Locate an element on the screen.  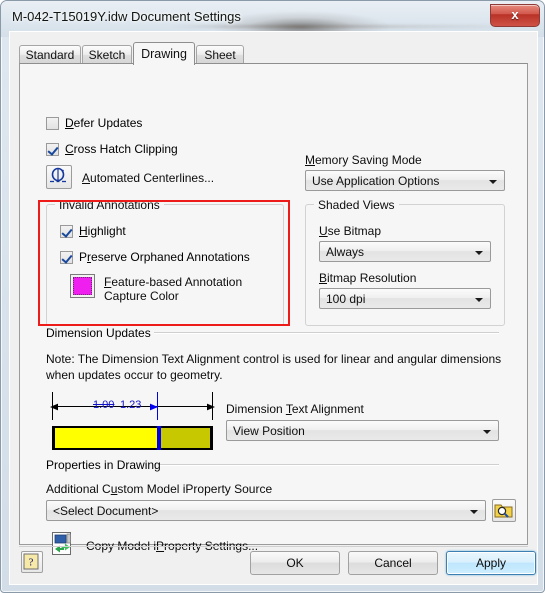
memory-saving-mode-value: Use Application Options is located at coordinates (376, 181).